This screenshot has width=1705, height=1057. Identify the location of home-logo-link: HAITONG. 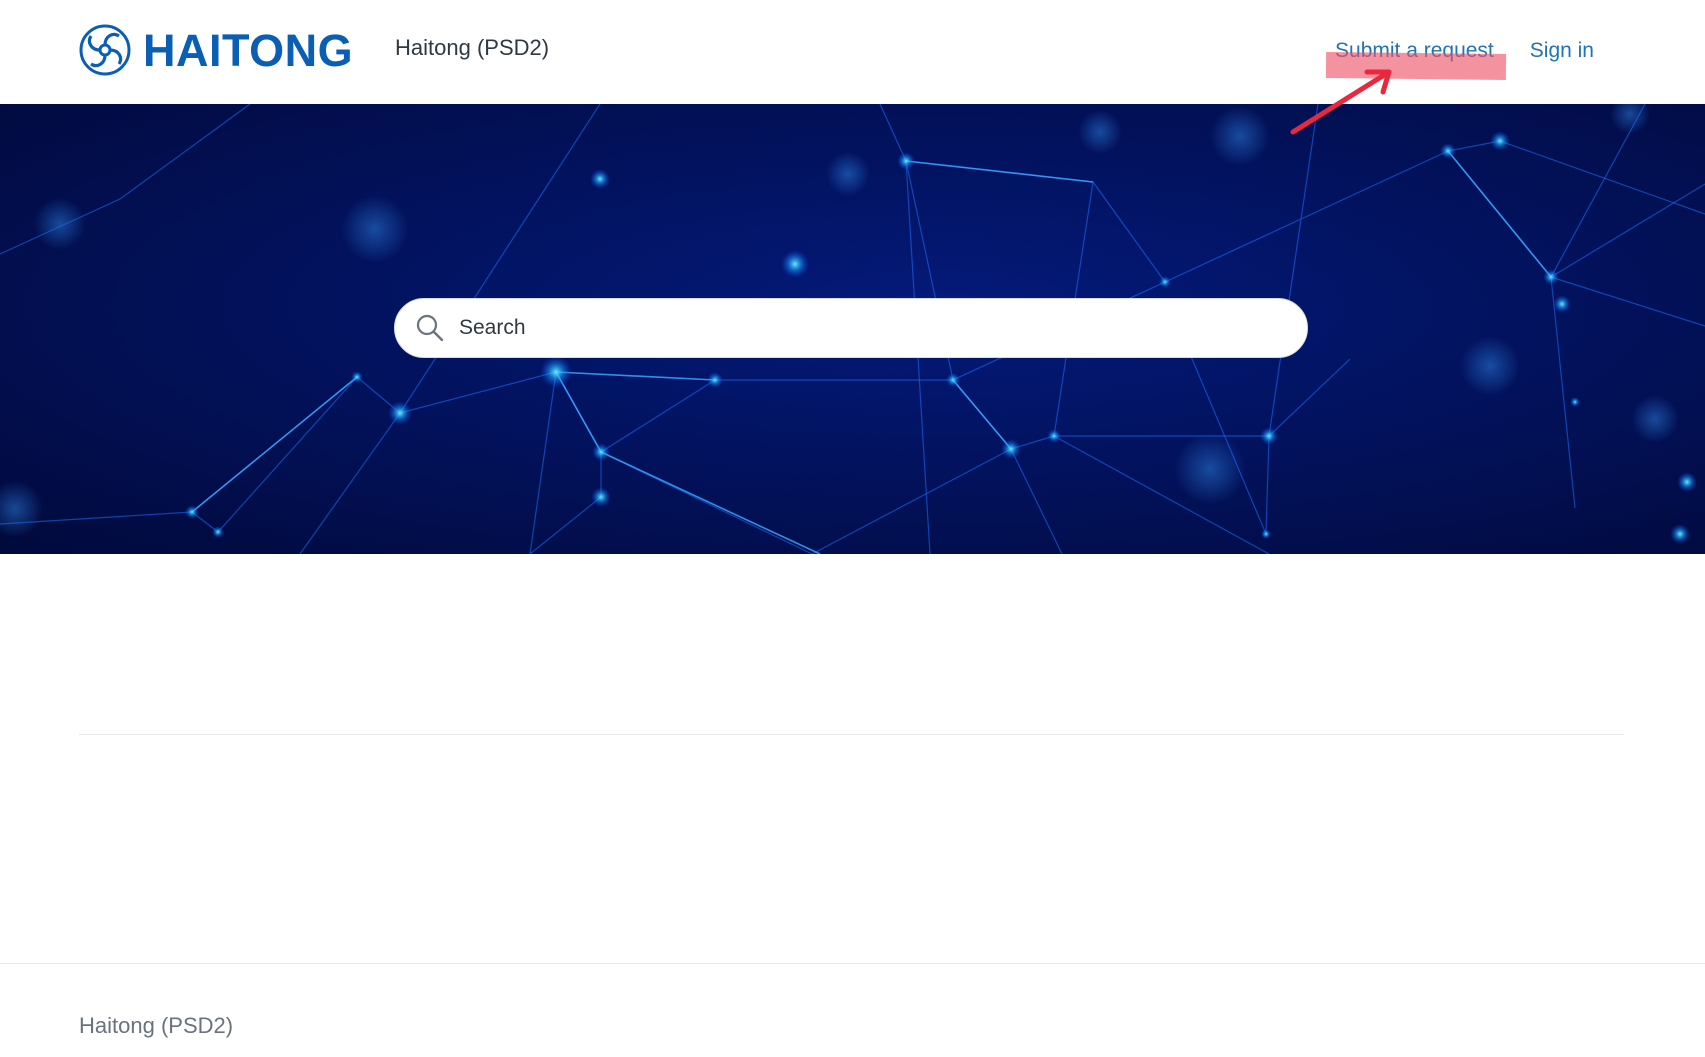
(216, 50).